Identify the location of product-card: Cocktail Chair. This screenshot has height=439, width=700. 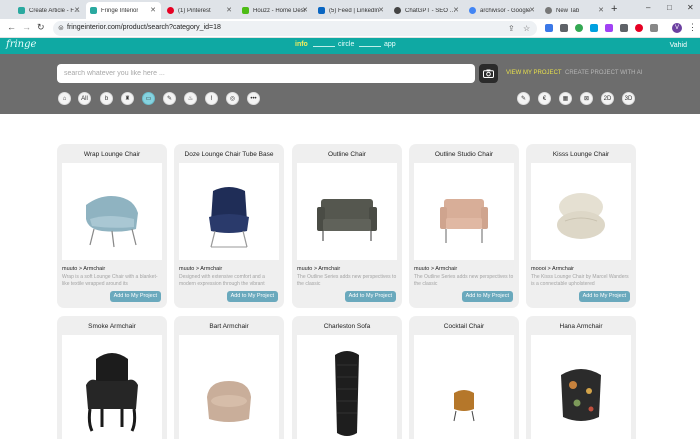
(464, 377).